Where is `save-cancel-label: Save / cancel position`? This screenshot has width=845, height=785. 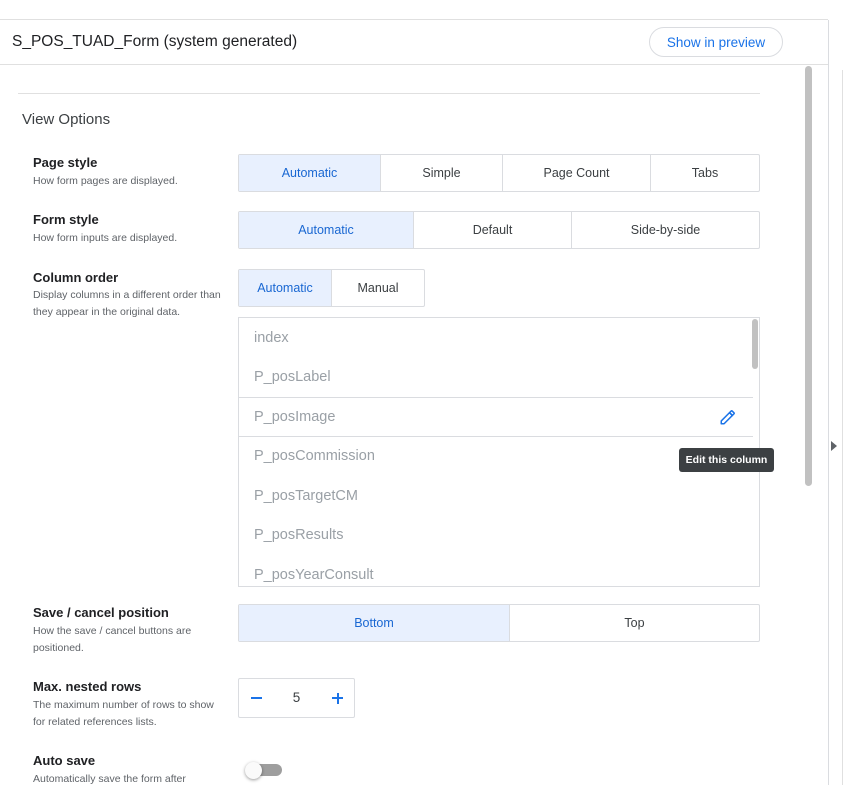 save-cancel-label: Save / cancel position is located at coordinates (101, 612).